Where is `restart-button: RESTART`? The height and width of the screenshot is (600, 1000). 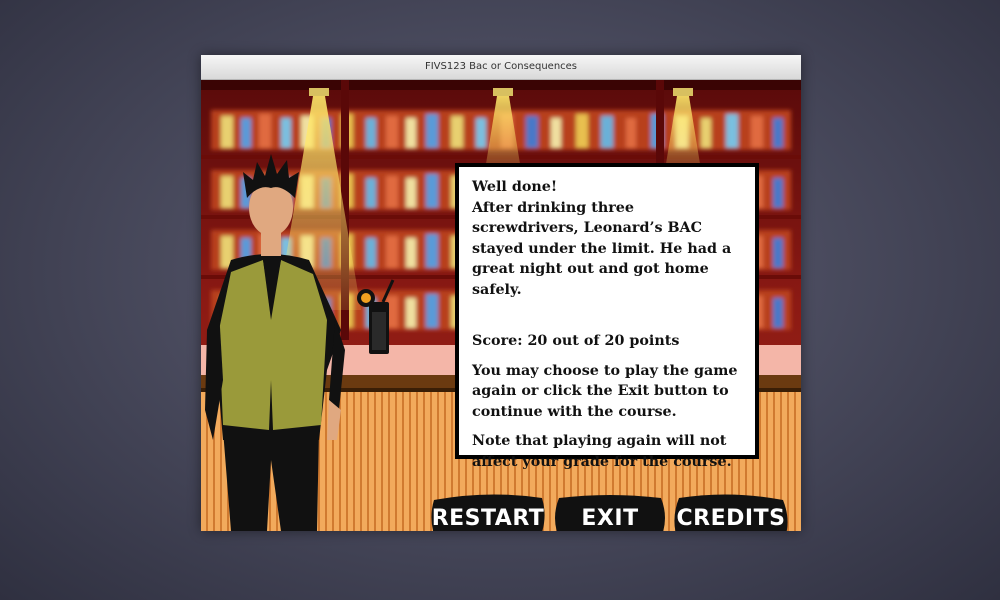 restart-button: RESTART is located at coordinates (488, 511).